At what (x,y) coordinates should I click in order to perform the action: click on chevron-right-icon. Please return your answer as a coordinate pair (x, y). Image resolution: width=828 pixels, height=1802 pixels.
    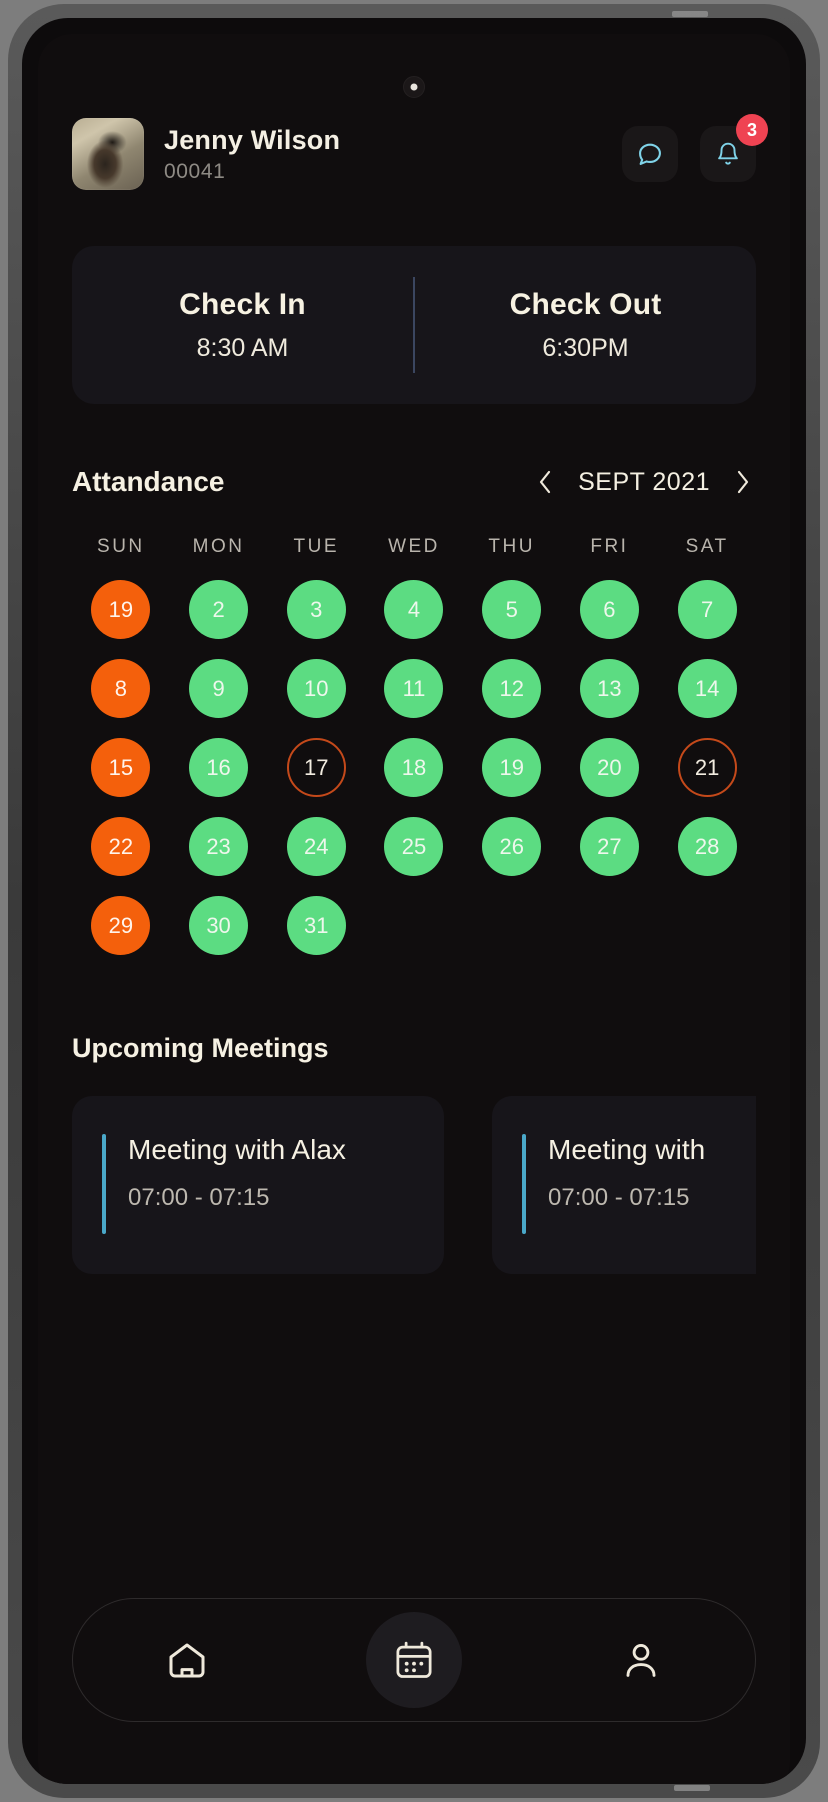
    Looking at the image, I should click on (743, 482).